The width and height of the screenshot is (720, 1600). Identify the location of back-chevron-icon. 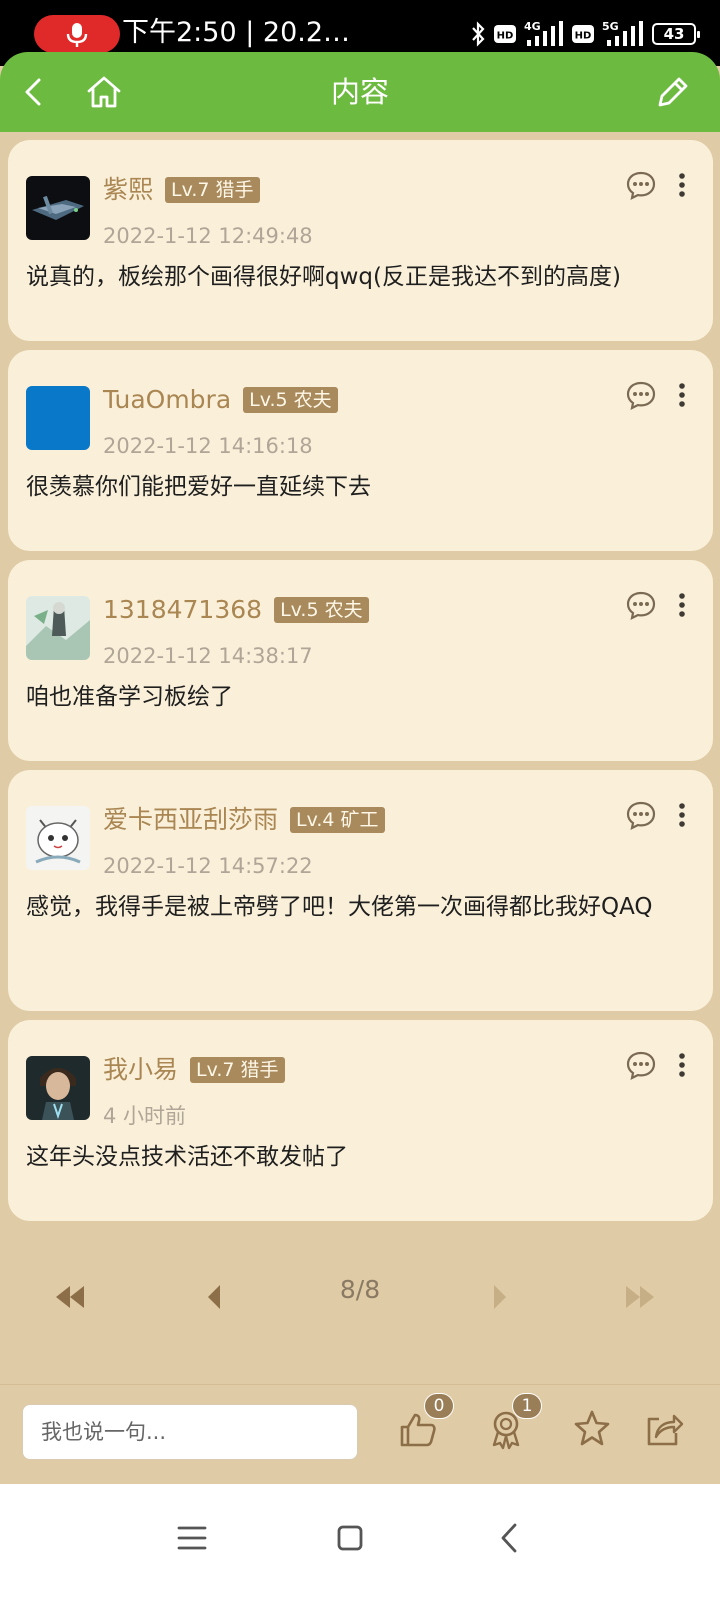
(509, 1538).